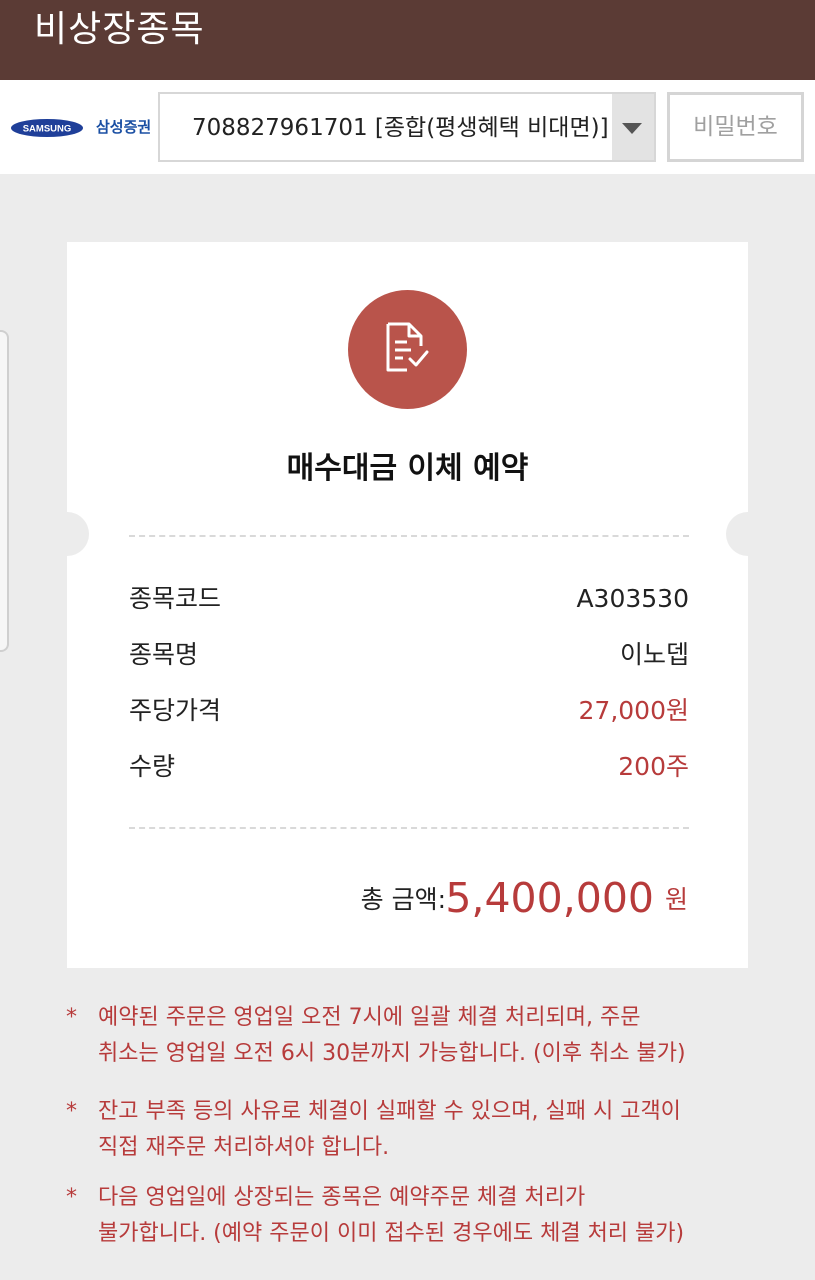  What do you see at coordinates (549, 898) in the screenshot?
I see `total-amount: 5,400,000` at bounding box center [549, 898].